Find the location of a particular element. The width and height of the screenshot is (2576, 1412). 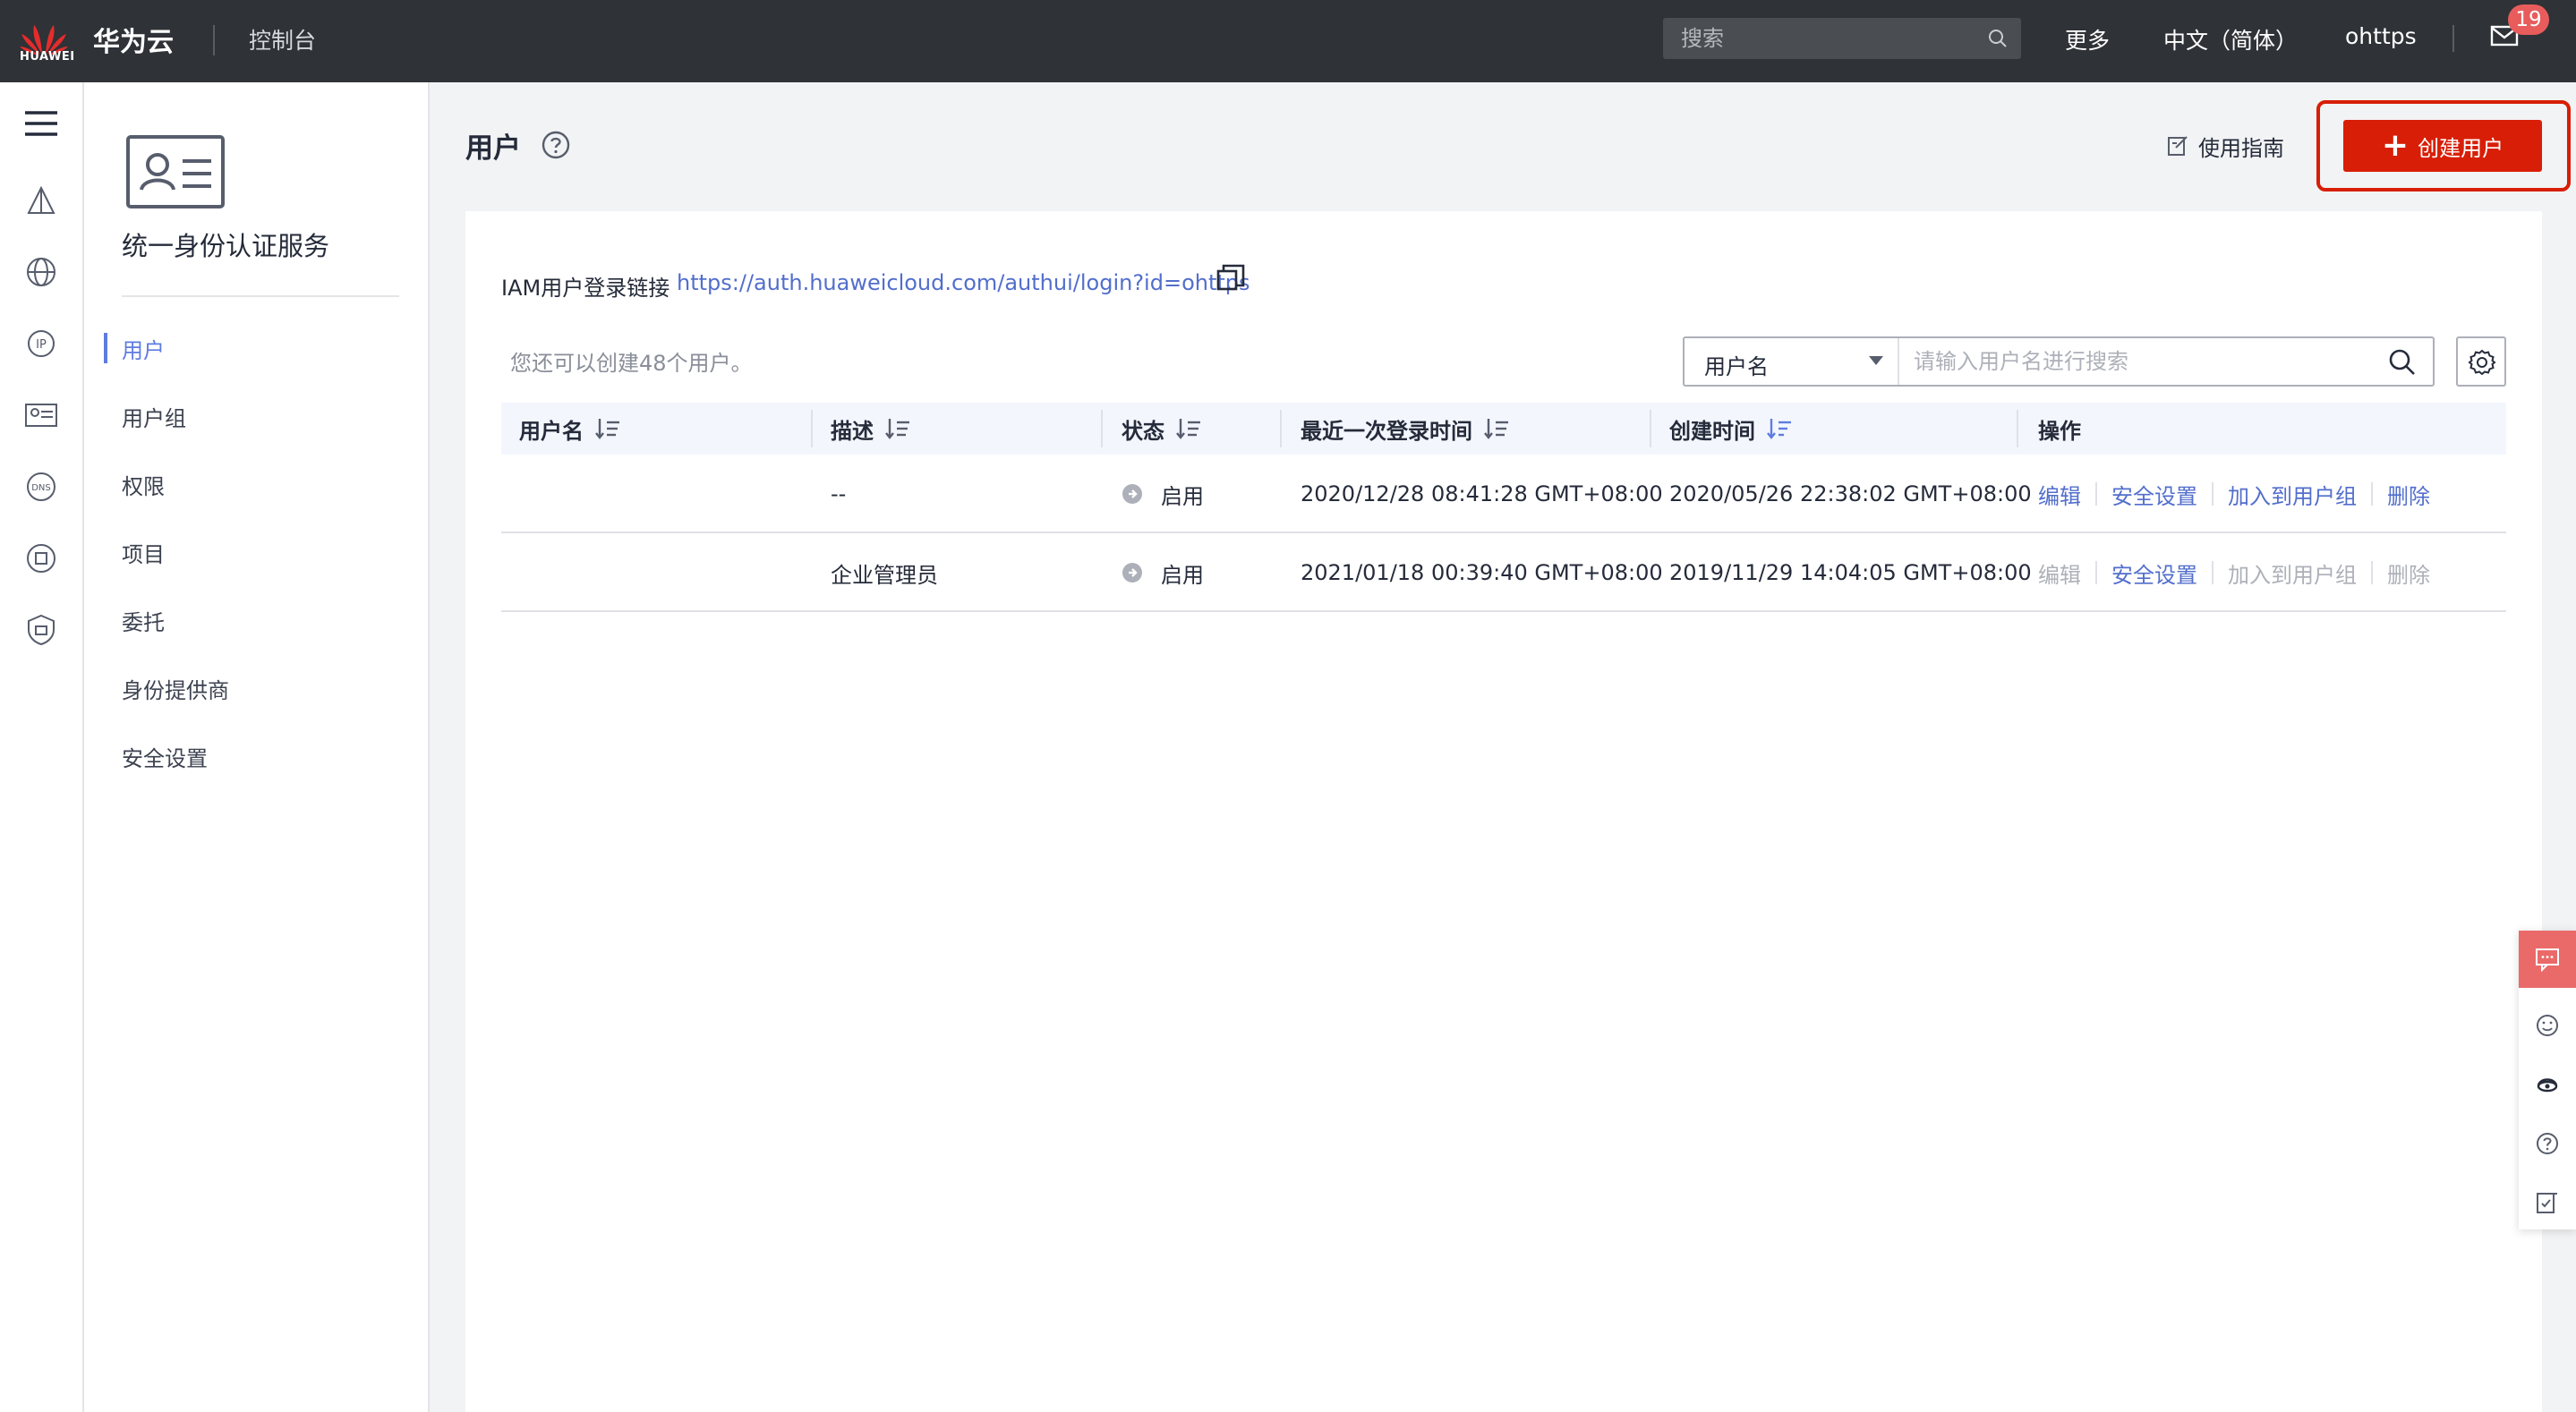

cell-created: 2020/05/26 22:38:02 GMT+08:00 is located at coordinates (1850, 493).